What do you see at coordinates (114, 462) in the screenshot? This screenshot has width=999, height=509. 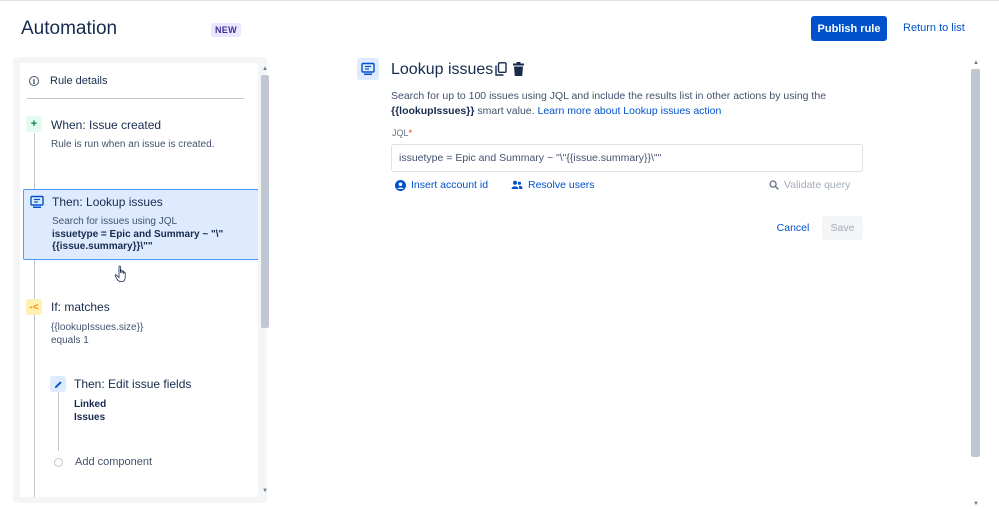 I see `add-component-label: Add component` at bounding box center [114, 462].